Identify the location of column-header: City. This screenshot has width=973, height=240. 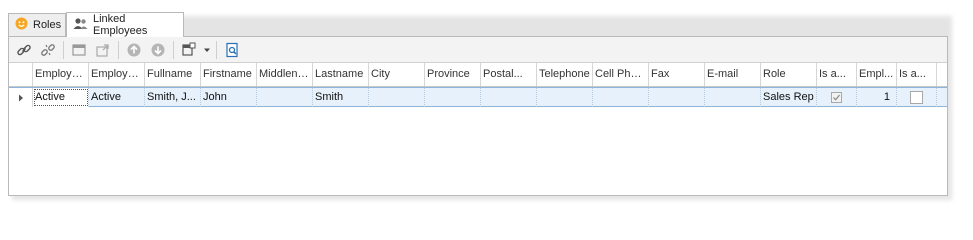
(397, 74).